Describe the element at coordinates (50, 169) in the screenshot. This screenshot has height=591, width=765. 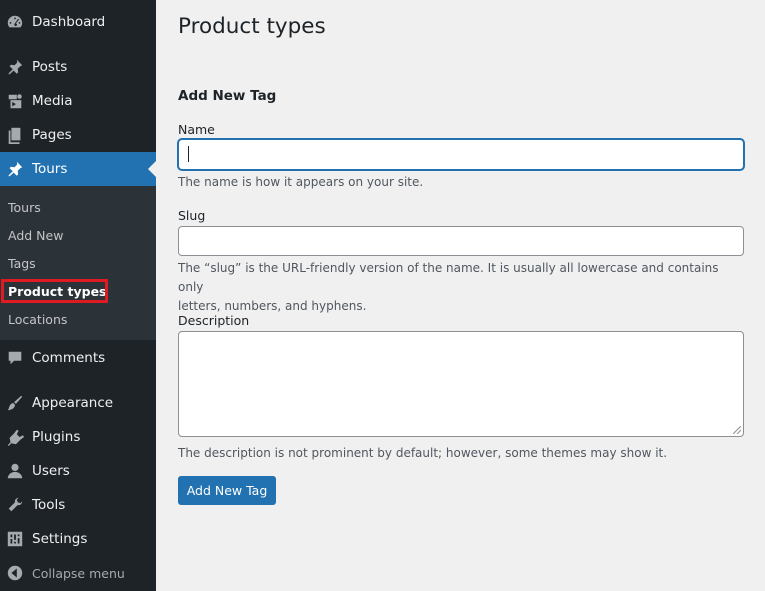
I see `sidebar-item-label: Tours` at that location.